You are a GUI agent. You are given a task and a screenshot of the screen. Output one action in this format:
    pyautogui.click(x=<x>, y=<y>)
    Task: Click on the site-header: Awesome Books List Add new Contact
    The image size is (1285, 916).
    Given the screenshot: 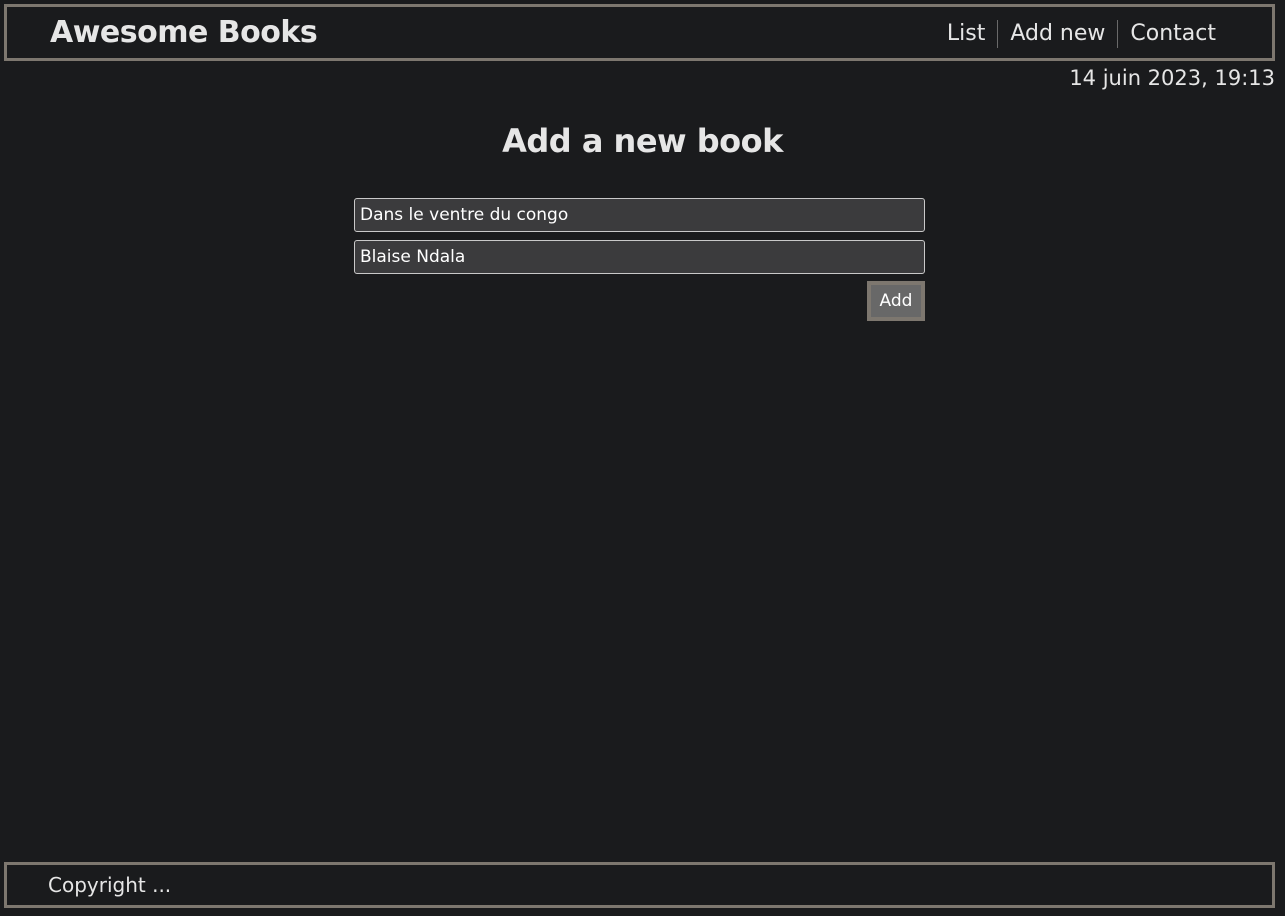 What is the action you would take?
    pyautogui.click(x=639, y=32)
    